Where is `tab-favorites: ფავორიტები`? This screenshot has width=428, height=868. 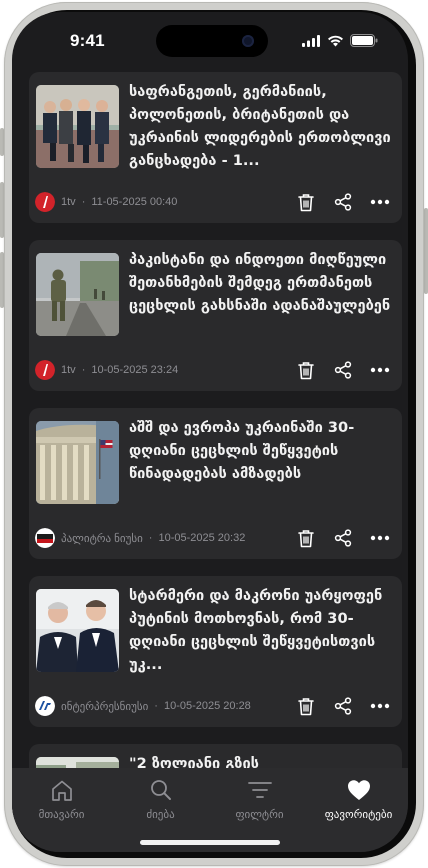 tab-favorites: ფავორიტები is located at coordinates (358, 798).